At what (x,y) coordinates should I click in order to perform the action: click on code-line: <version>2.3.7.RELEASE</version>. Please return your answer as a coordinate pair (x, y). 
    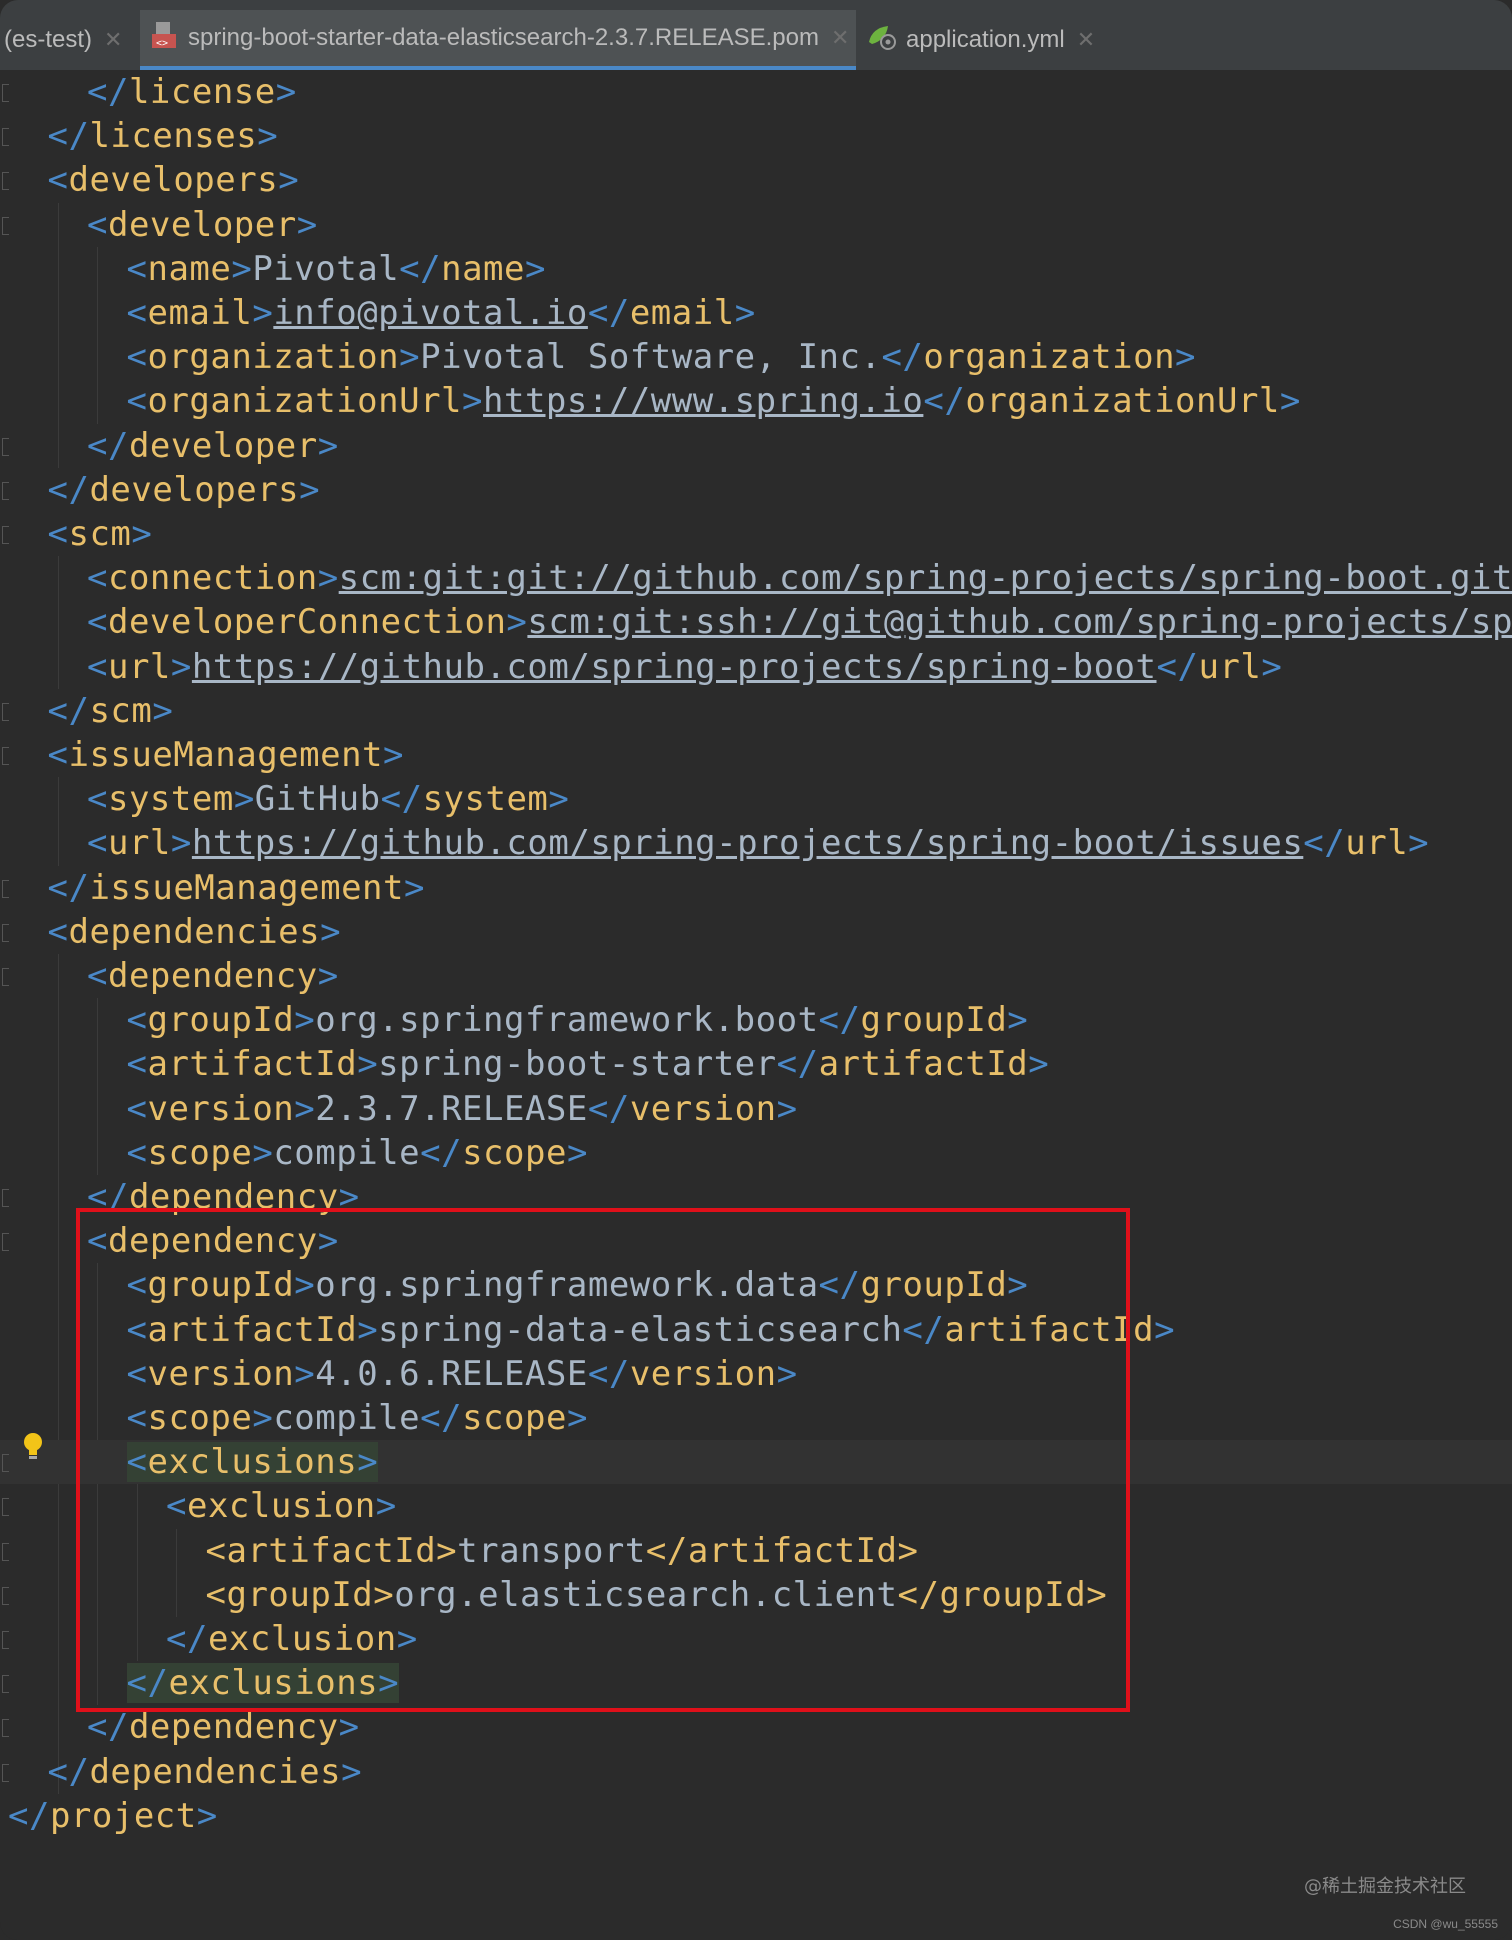
    Looking at the image, I should click on (462, 1109).